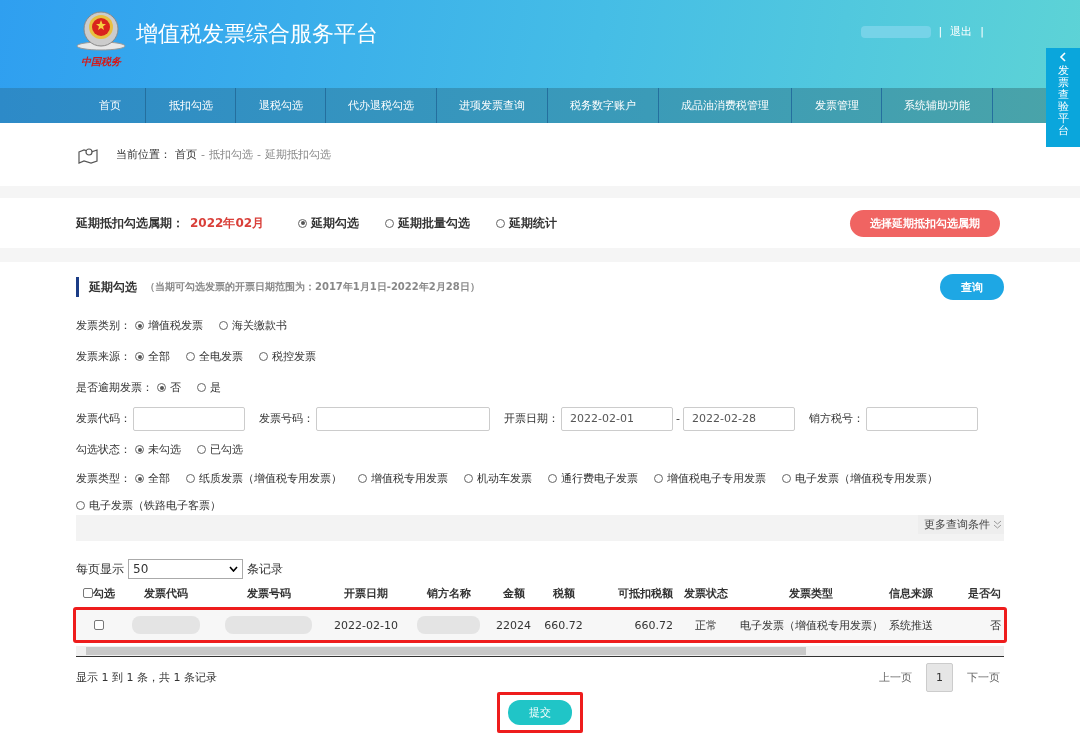 The image size is (1080, 741). What do you see at coordinates (100, 569) in the screenshot?
I see `page-size-label: 每页显示` at bounding box center [100, 569].